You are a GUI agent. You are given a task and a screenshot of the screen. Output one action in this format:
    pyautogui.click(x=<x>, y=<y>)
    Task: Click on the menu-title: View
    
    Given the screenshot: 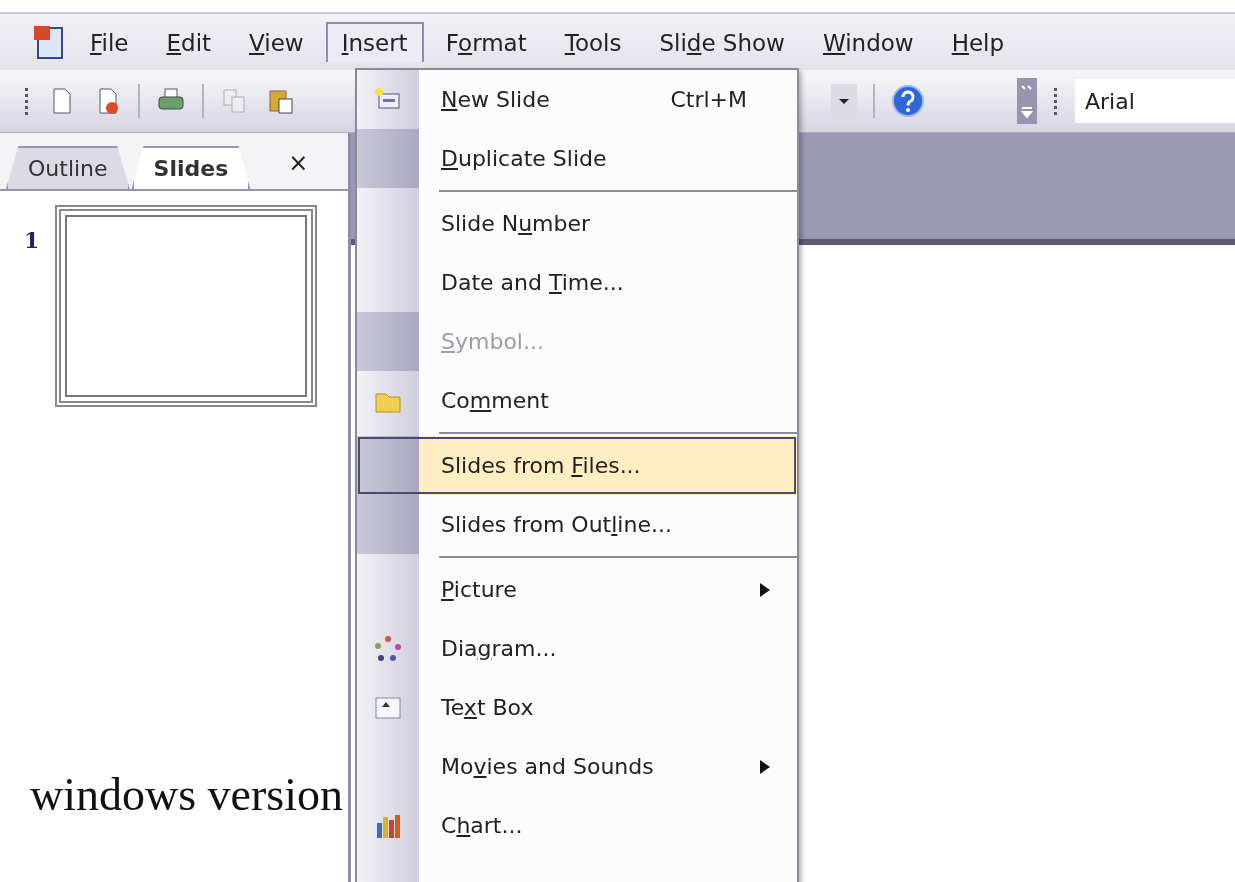 What is the action you would take?
    pyautogui.click(x=276, y=42)
    